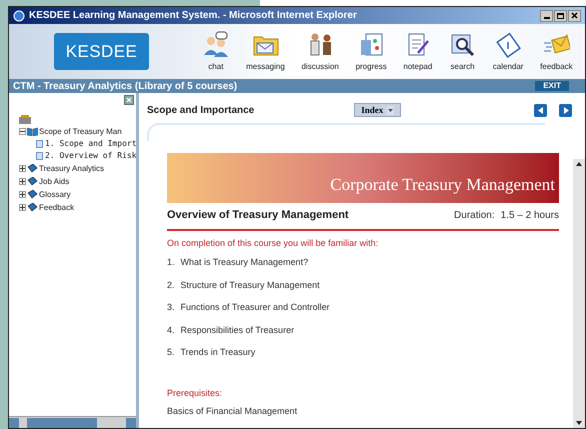  Describe the element at coordinates (19, 16) in the screenshot. I see `browser-icon` at that location.